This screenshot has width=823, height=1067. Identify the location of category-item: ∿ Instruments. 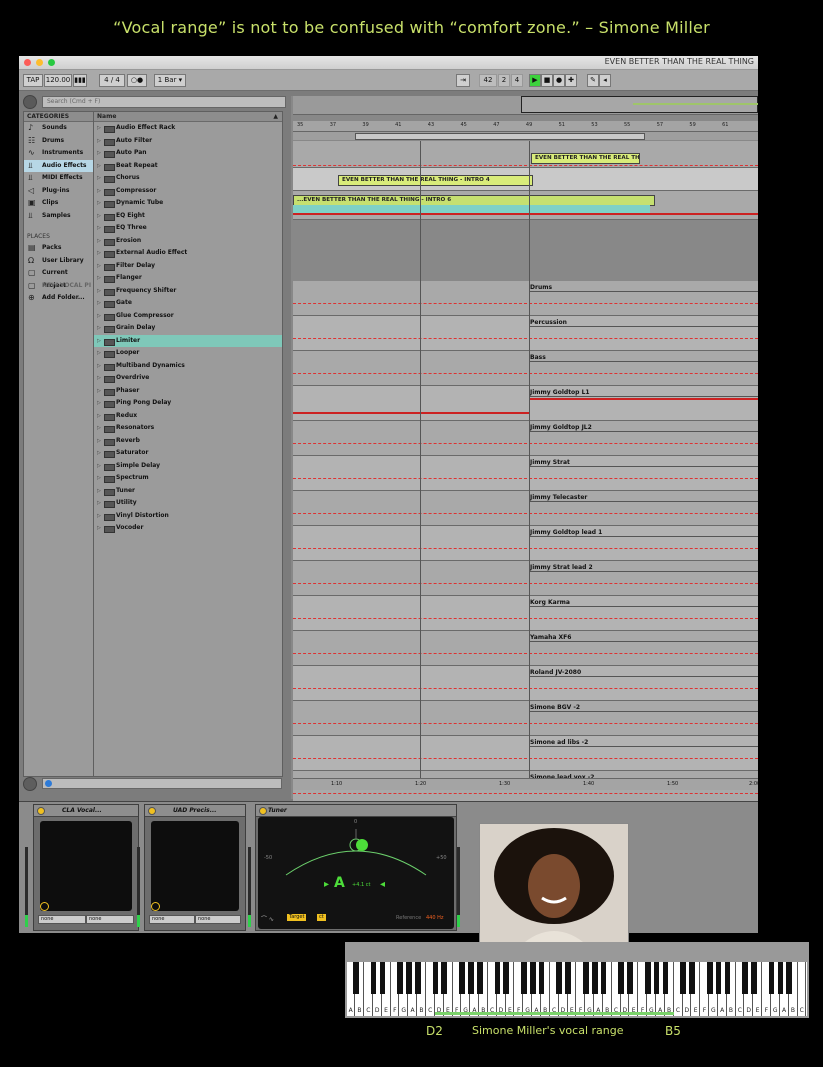
(58, 153).